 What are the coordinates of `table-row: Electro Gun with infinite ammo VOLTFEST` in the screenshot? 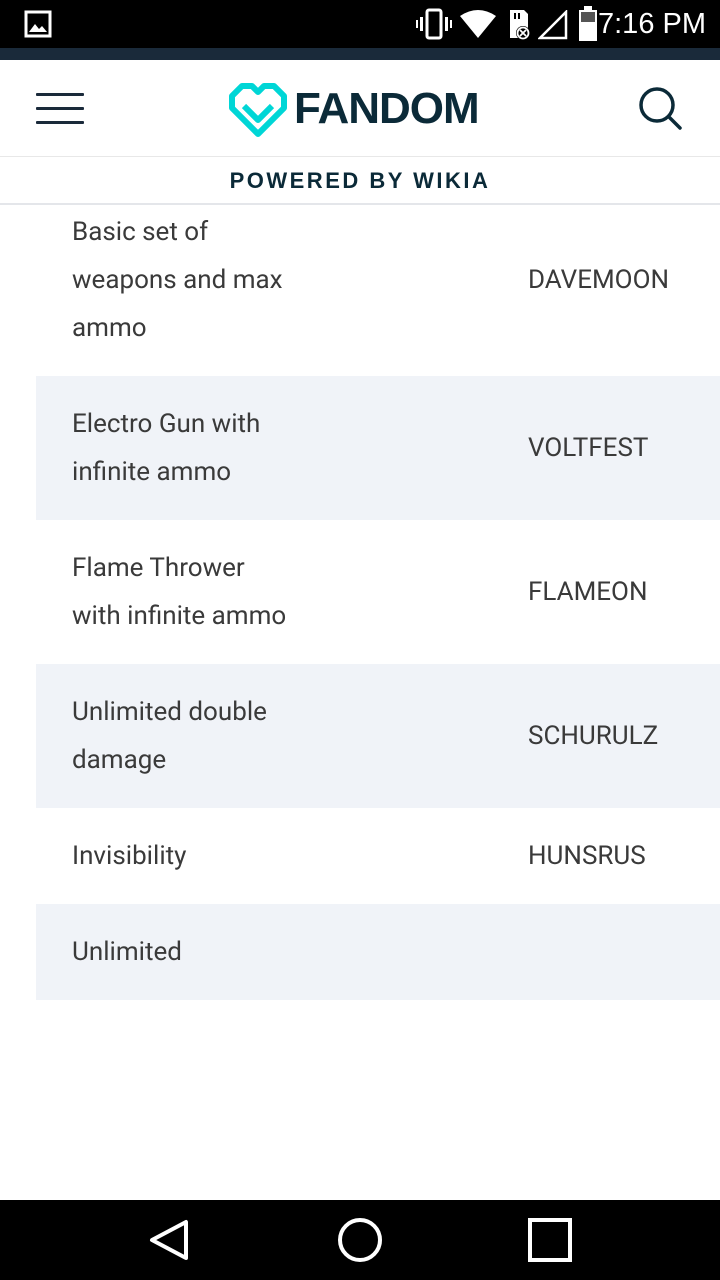 It's located at (378, 448).